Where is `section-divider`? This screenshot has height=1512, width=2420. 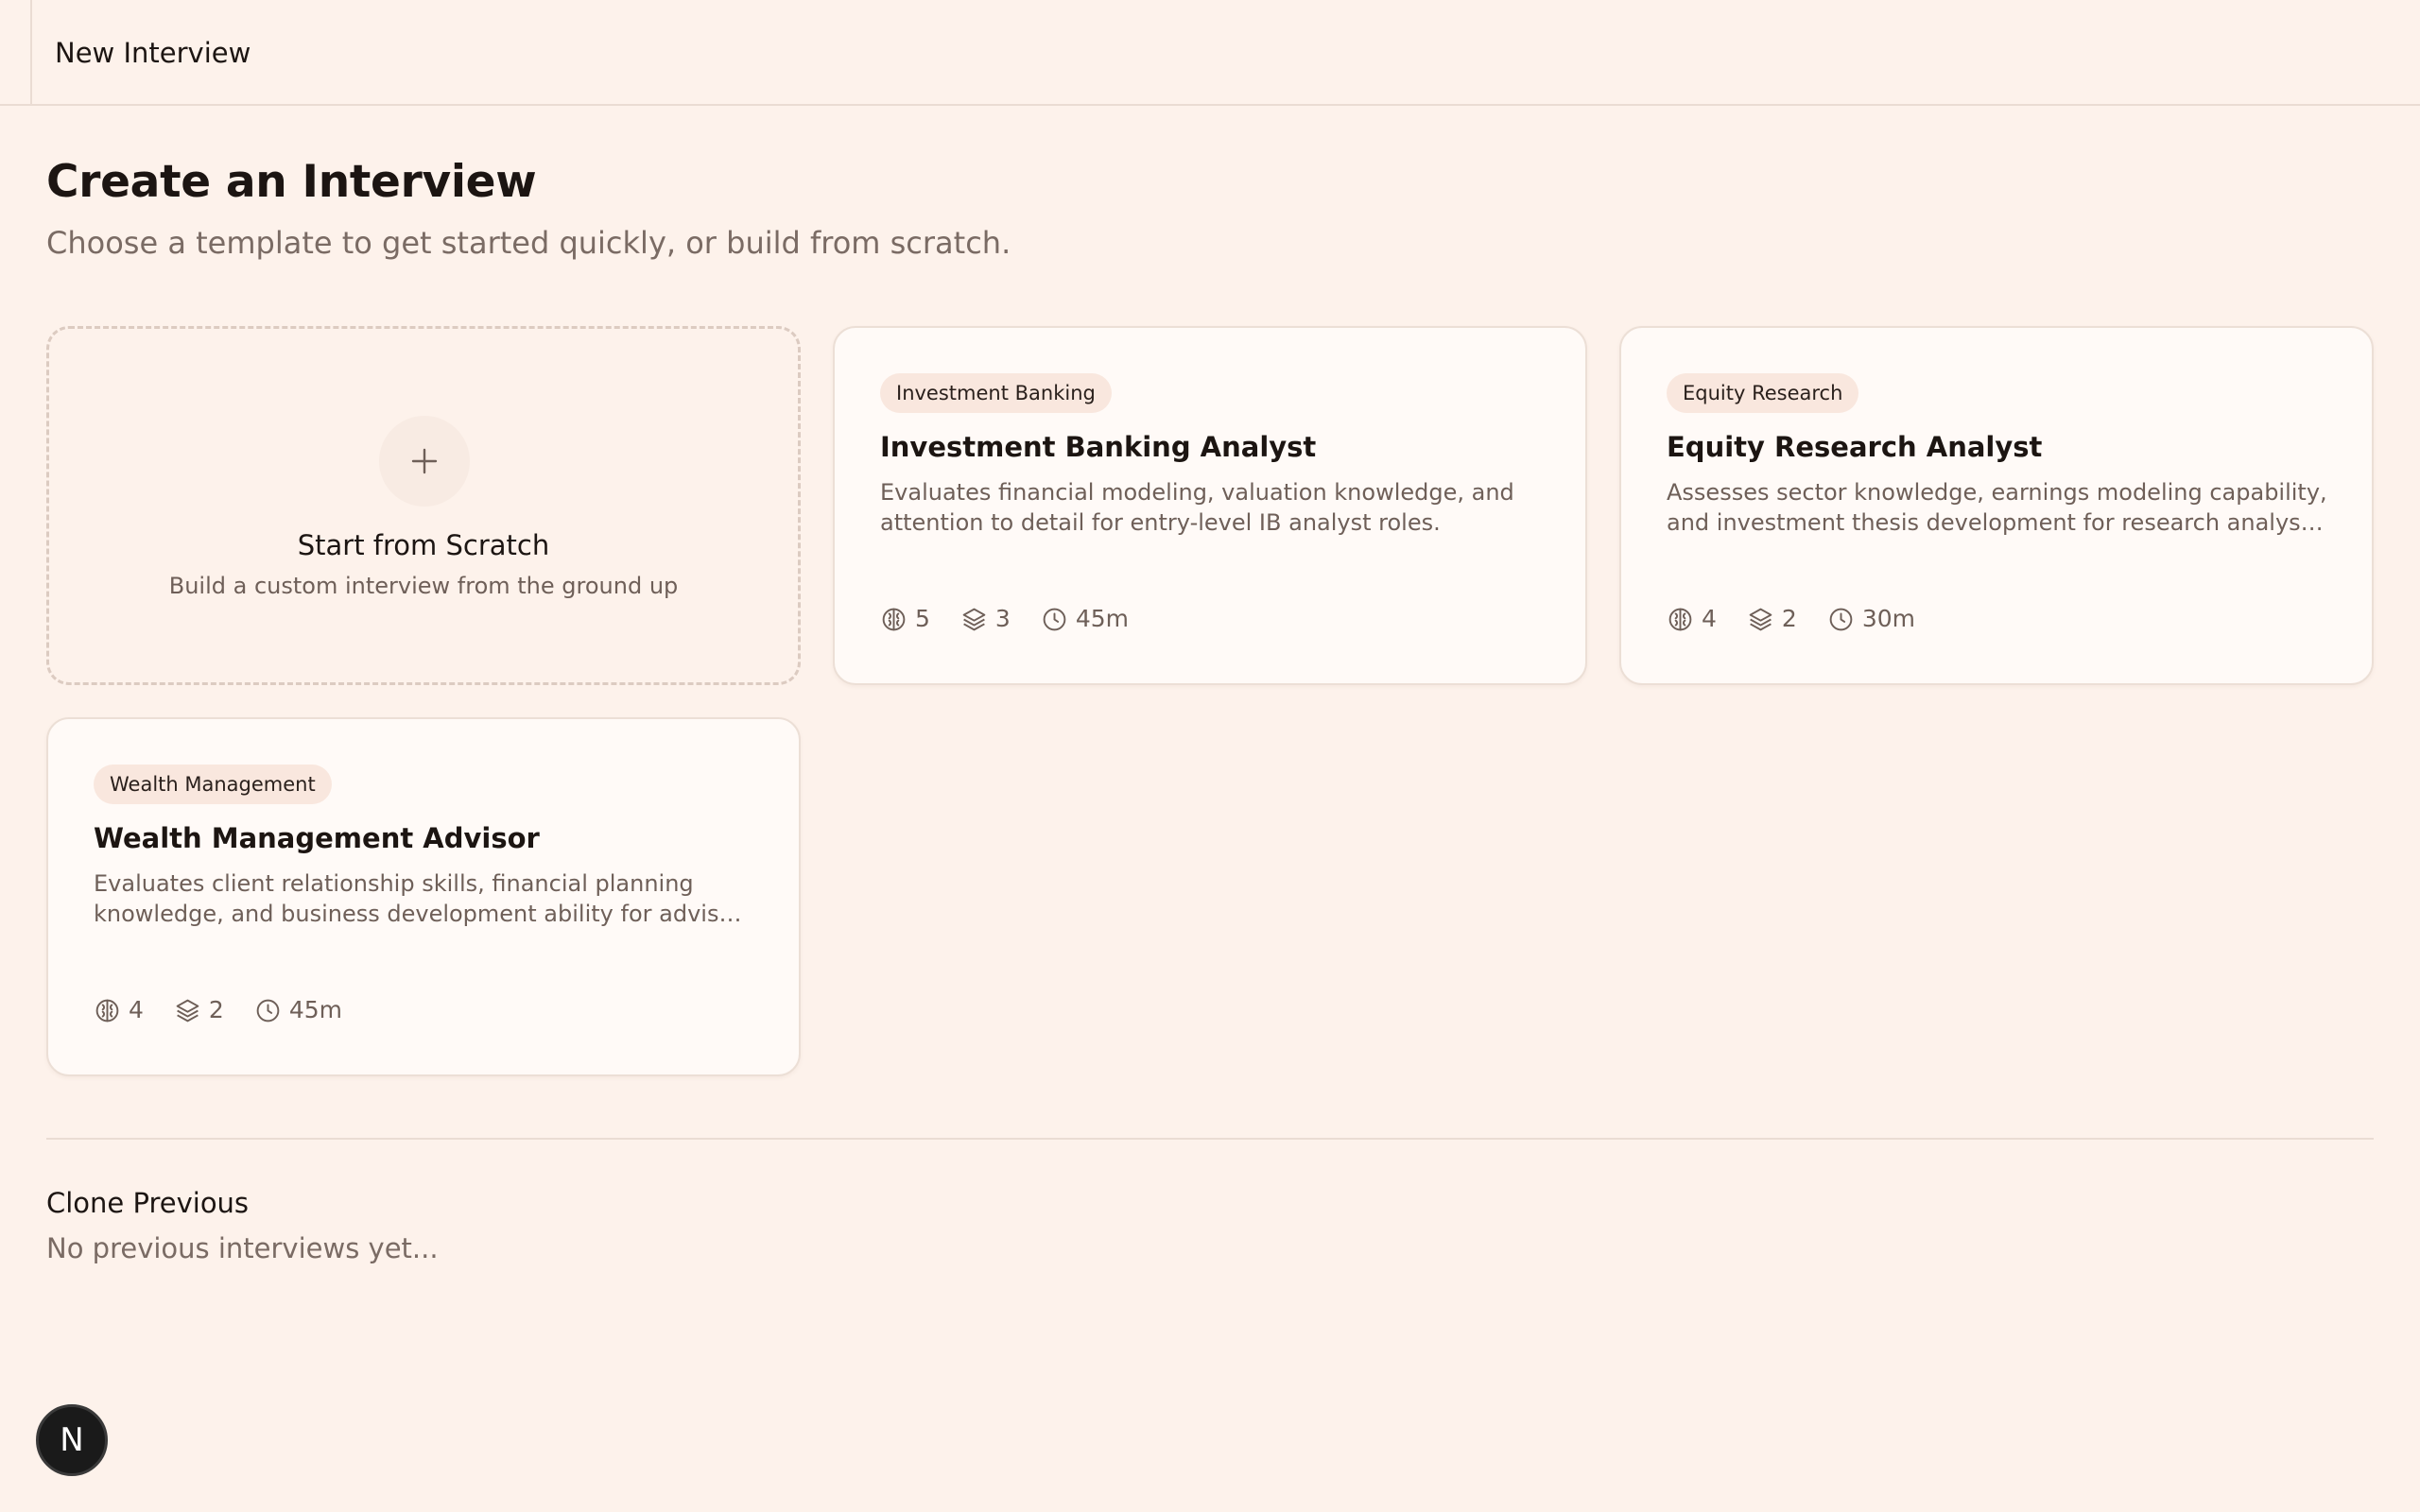
section-divider is located at coordinates (1210, 1139).